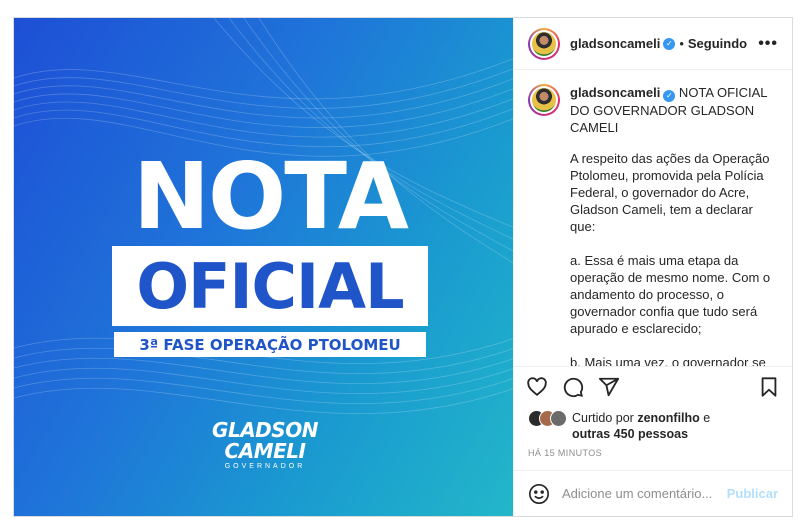 The image size is (800, 525). I want to click on caption-username: gladsoncameli, so click(615, 92).